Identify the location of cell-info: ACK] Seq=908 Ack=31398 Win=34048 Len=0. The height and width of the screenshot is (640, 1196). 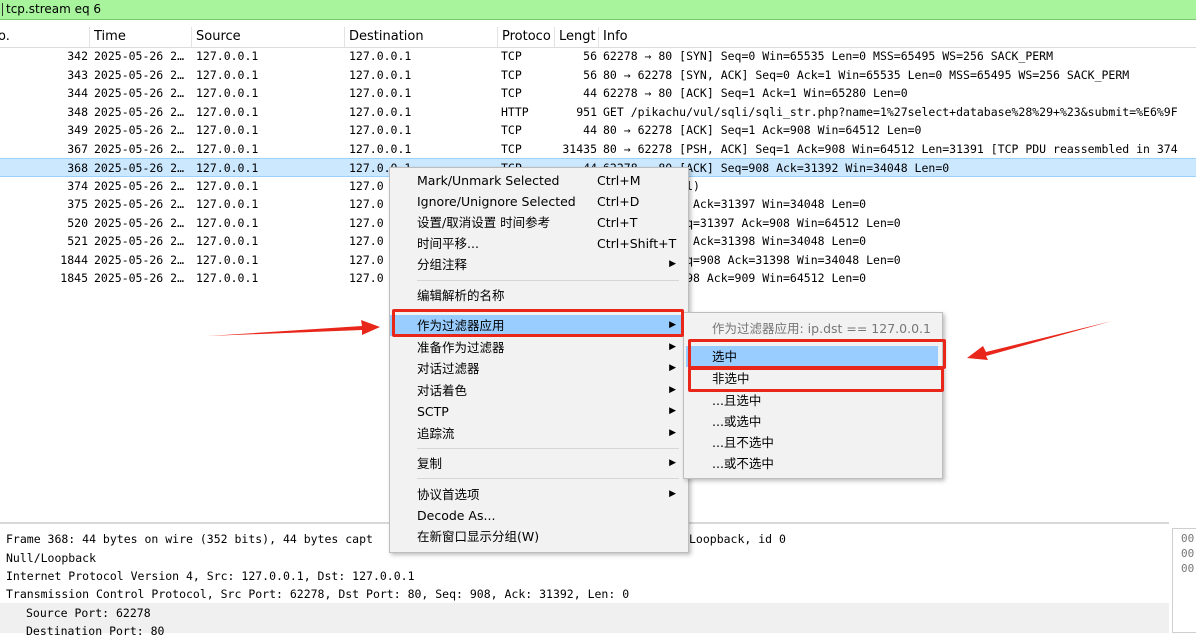
(735, 241).